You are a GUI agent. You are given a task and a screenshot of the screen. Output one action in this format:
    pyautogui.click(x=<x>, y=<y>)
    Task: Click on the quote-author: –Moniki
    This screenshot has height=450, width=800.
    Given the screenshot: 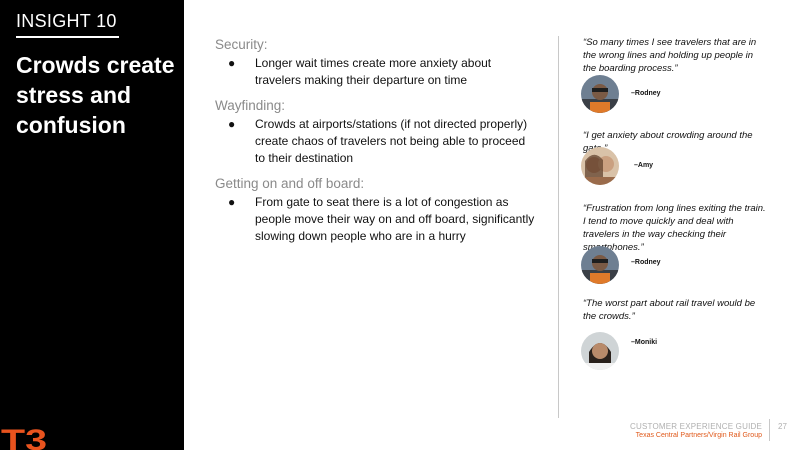 What is the action you would take?
    pyautogui.click(x=644, y=342)
    